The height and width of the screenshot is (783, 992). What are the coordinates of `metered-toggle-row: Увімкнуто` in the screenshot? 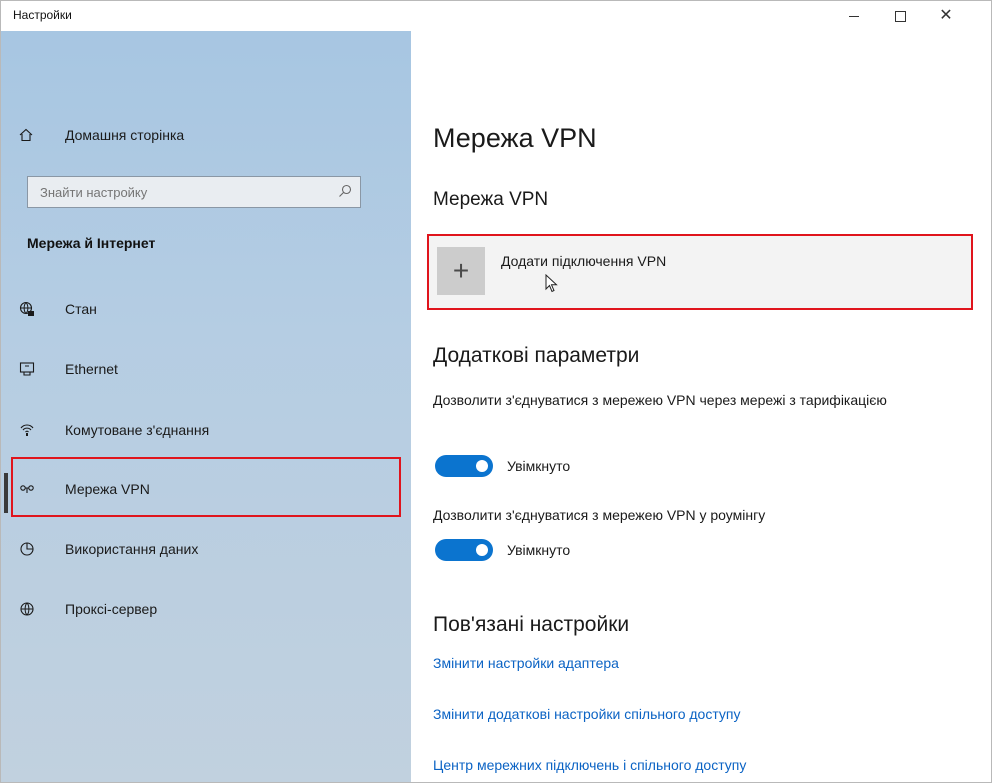 It's located at (502, 466).